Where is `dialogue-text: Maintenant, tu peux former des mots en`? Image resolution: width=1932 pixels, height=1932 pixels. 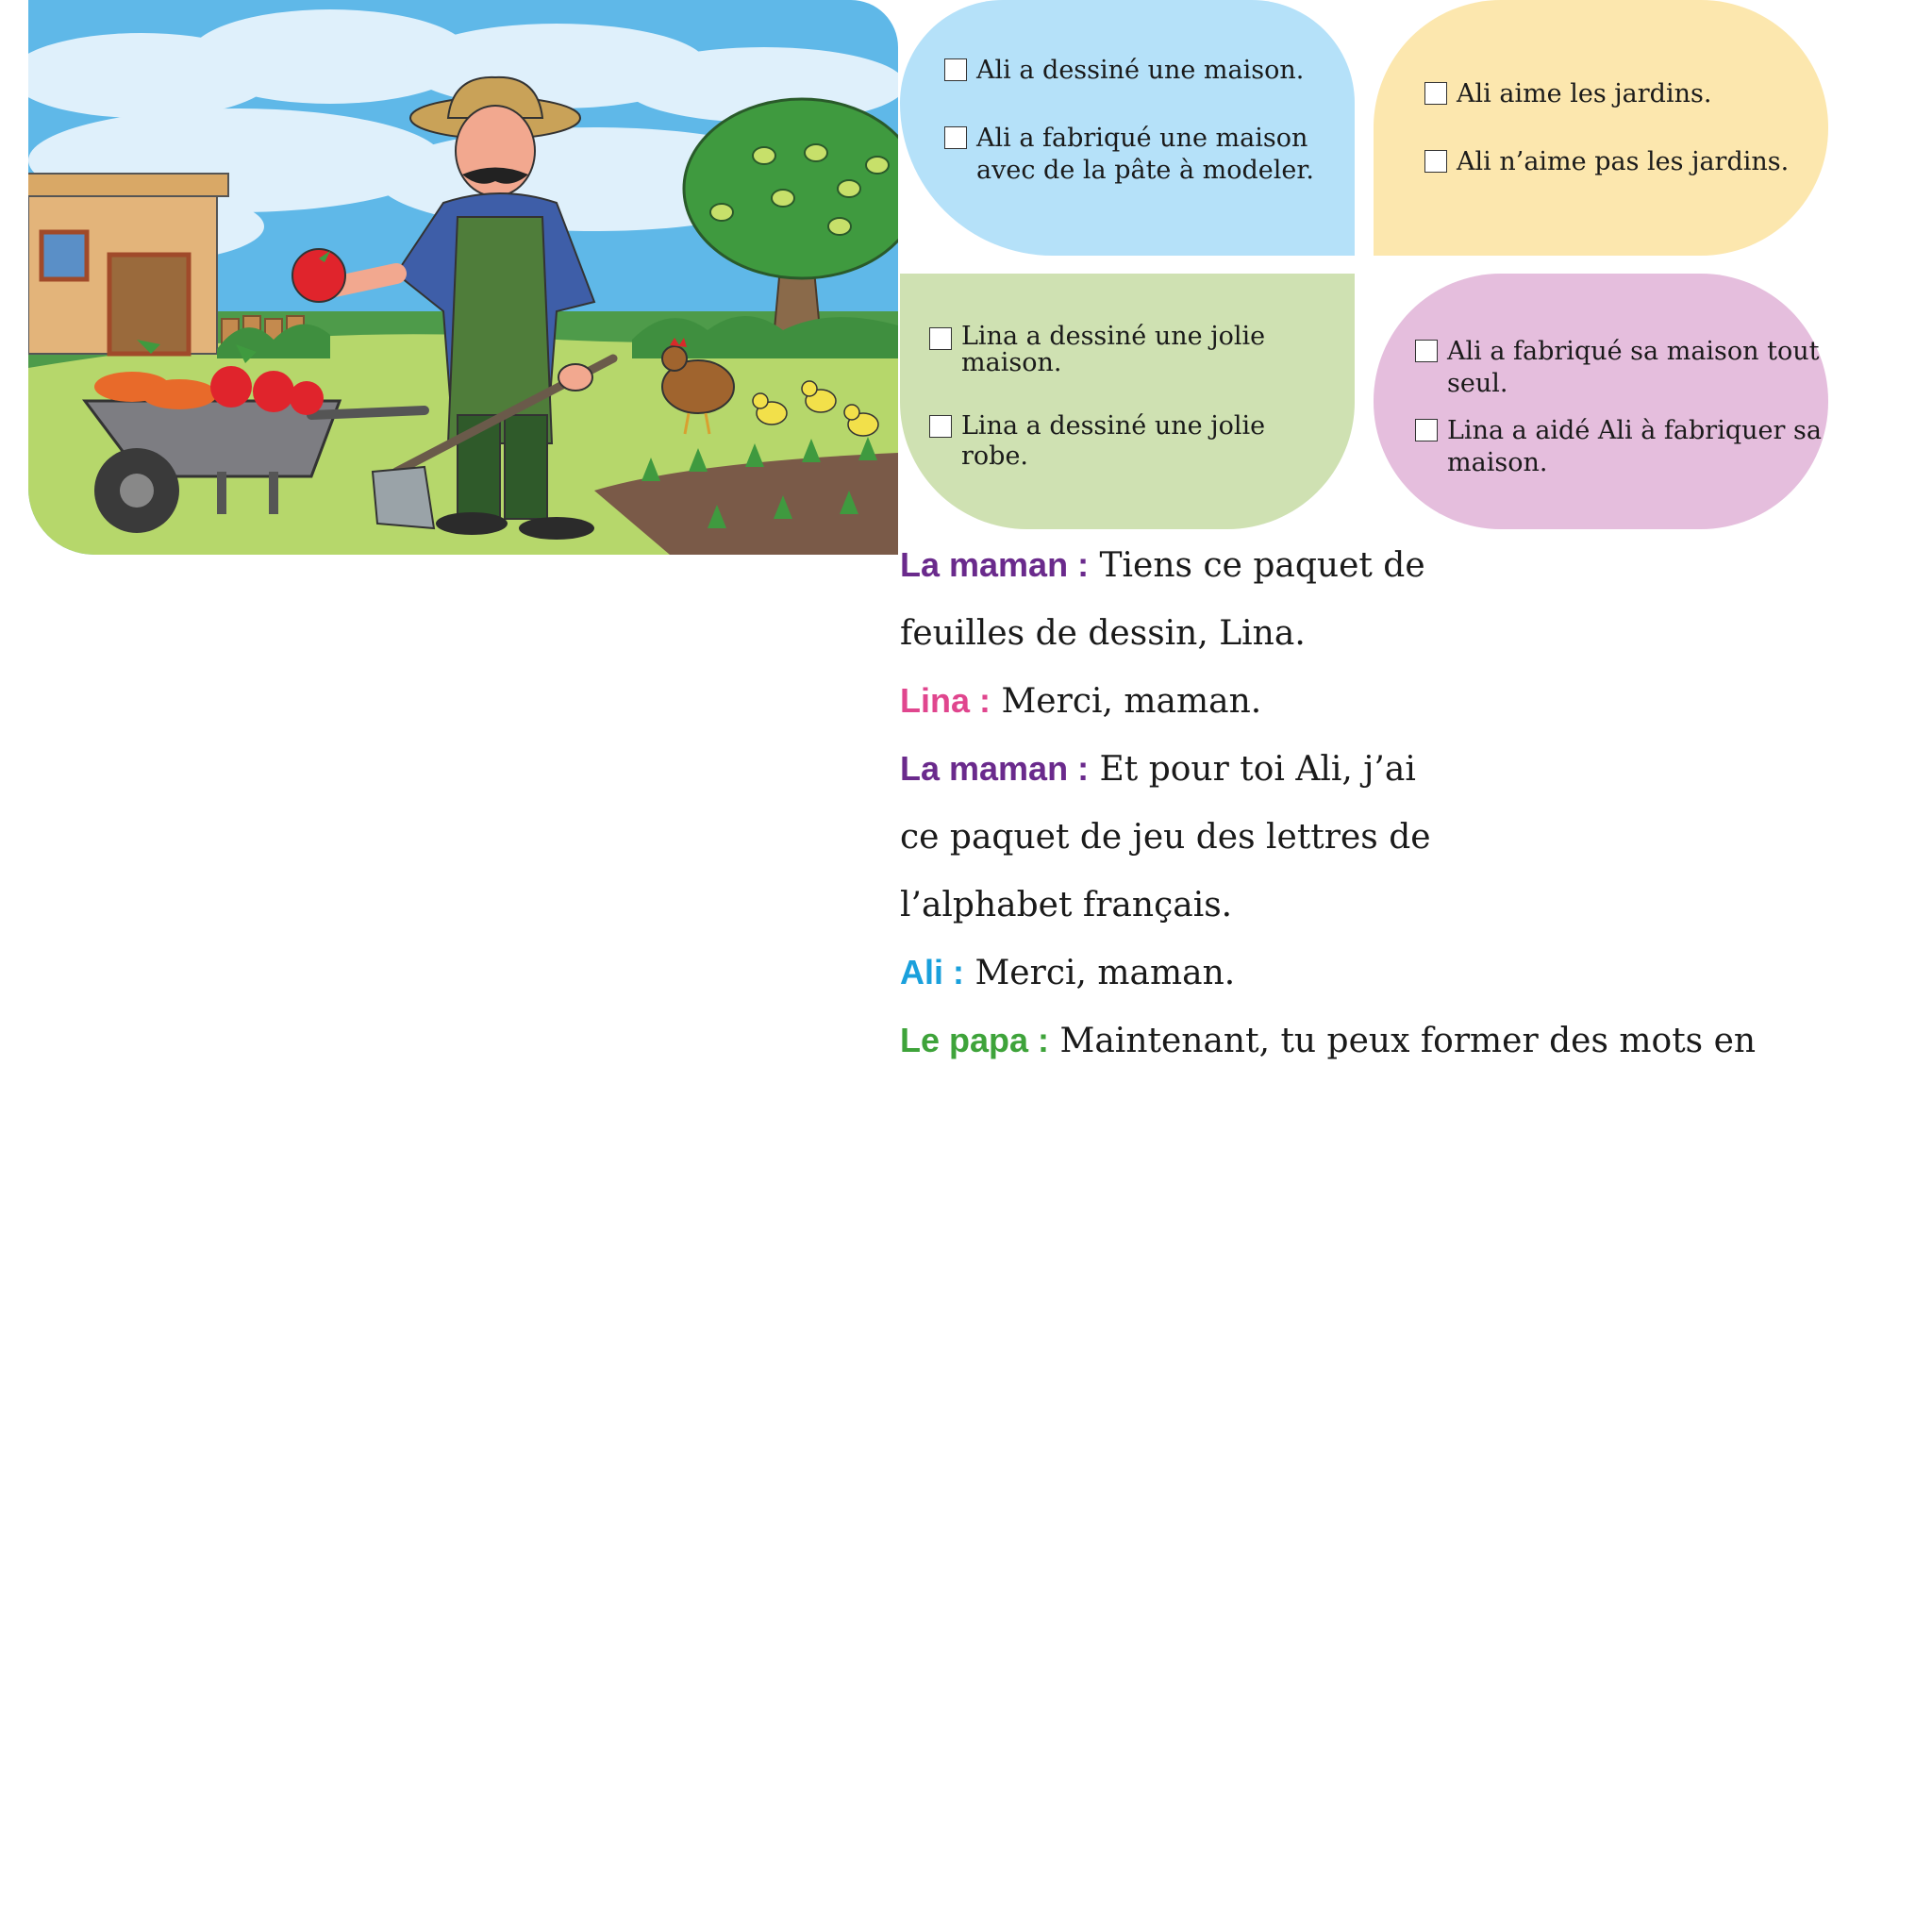 dialogue-text: Maintenant, tu peux former des mots en is located at coordinates (1403, 1041).